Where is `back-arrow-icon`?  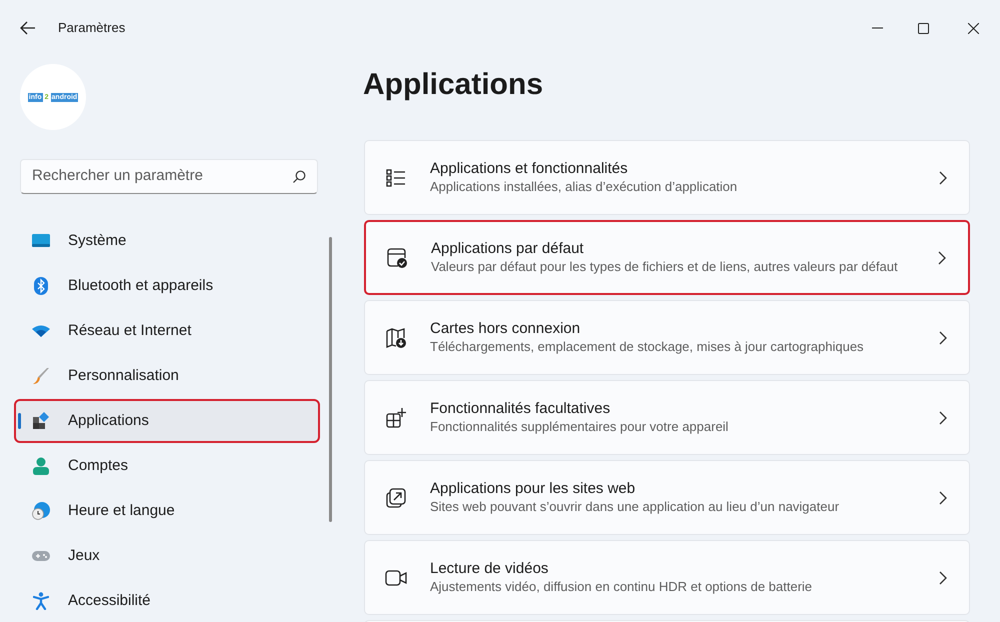 back-arrow-icon is located at coordinates (28, 28).